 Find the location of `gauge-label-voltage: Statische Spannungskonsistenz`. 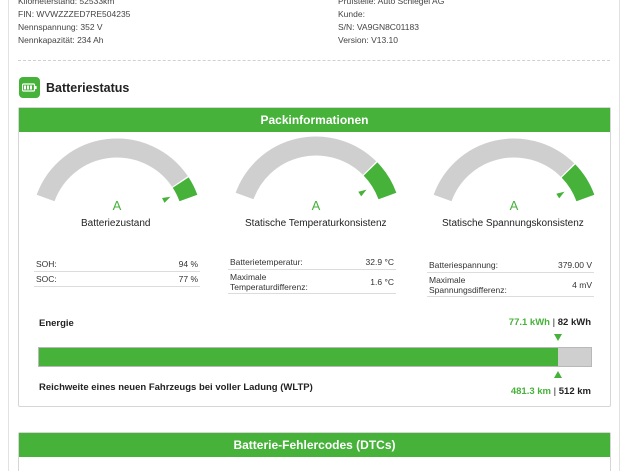

gauge-label-voltage: Statische Spannungskonsistenz is located at coordinates (513, 223).